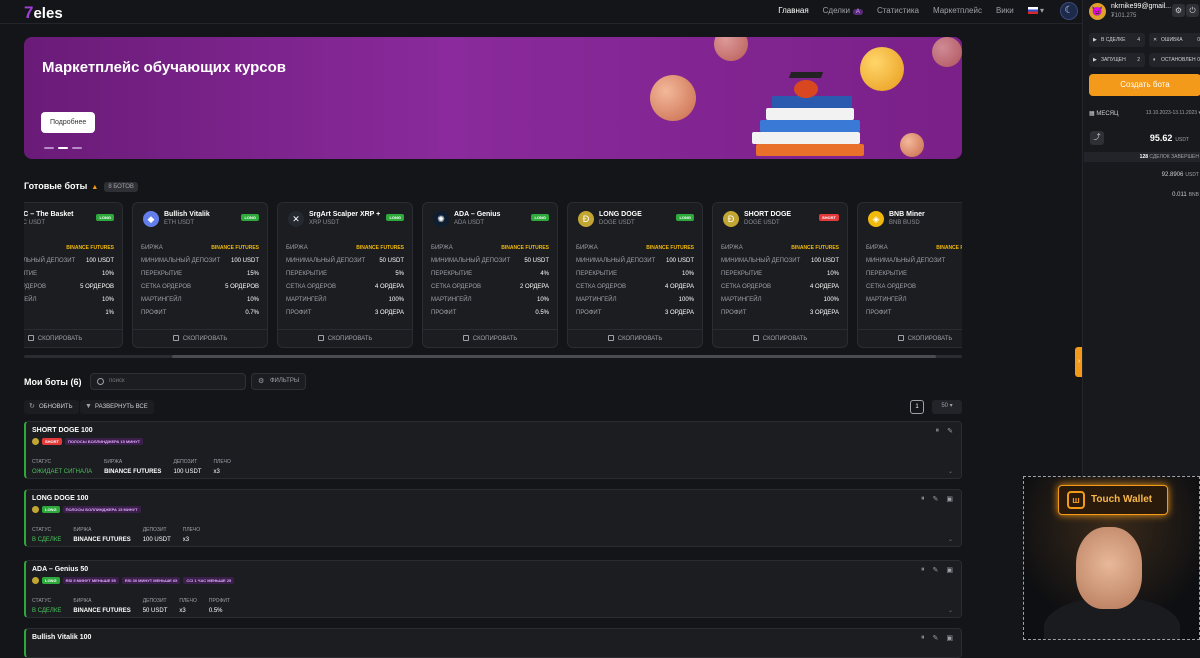  What do you see at coordinates (63, 148) in the screenshot?
I see `banner-dot-active` at bounding box center [63, 148].